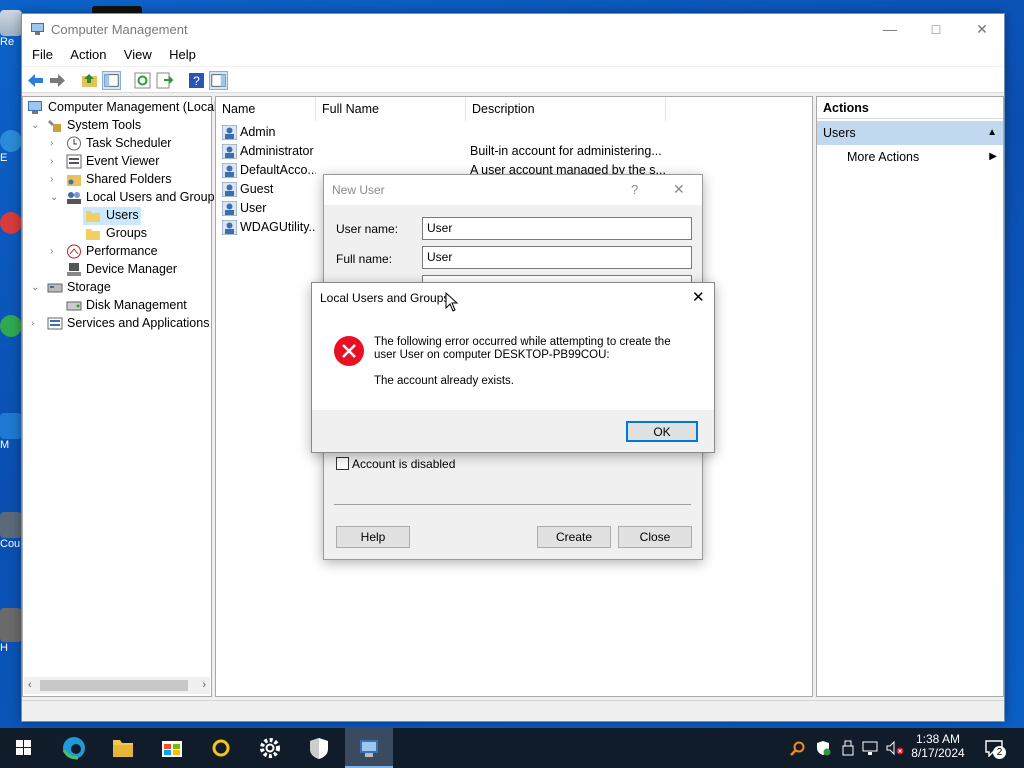  I want to click on more-actions-item: More Actions ▶, so click(922, 157).